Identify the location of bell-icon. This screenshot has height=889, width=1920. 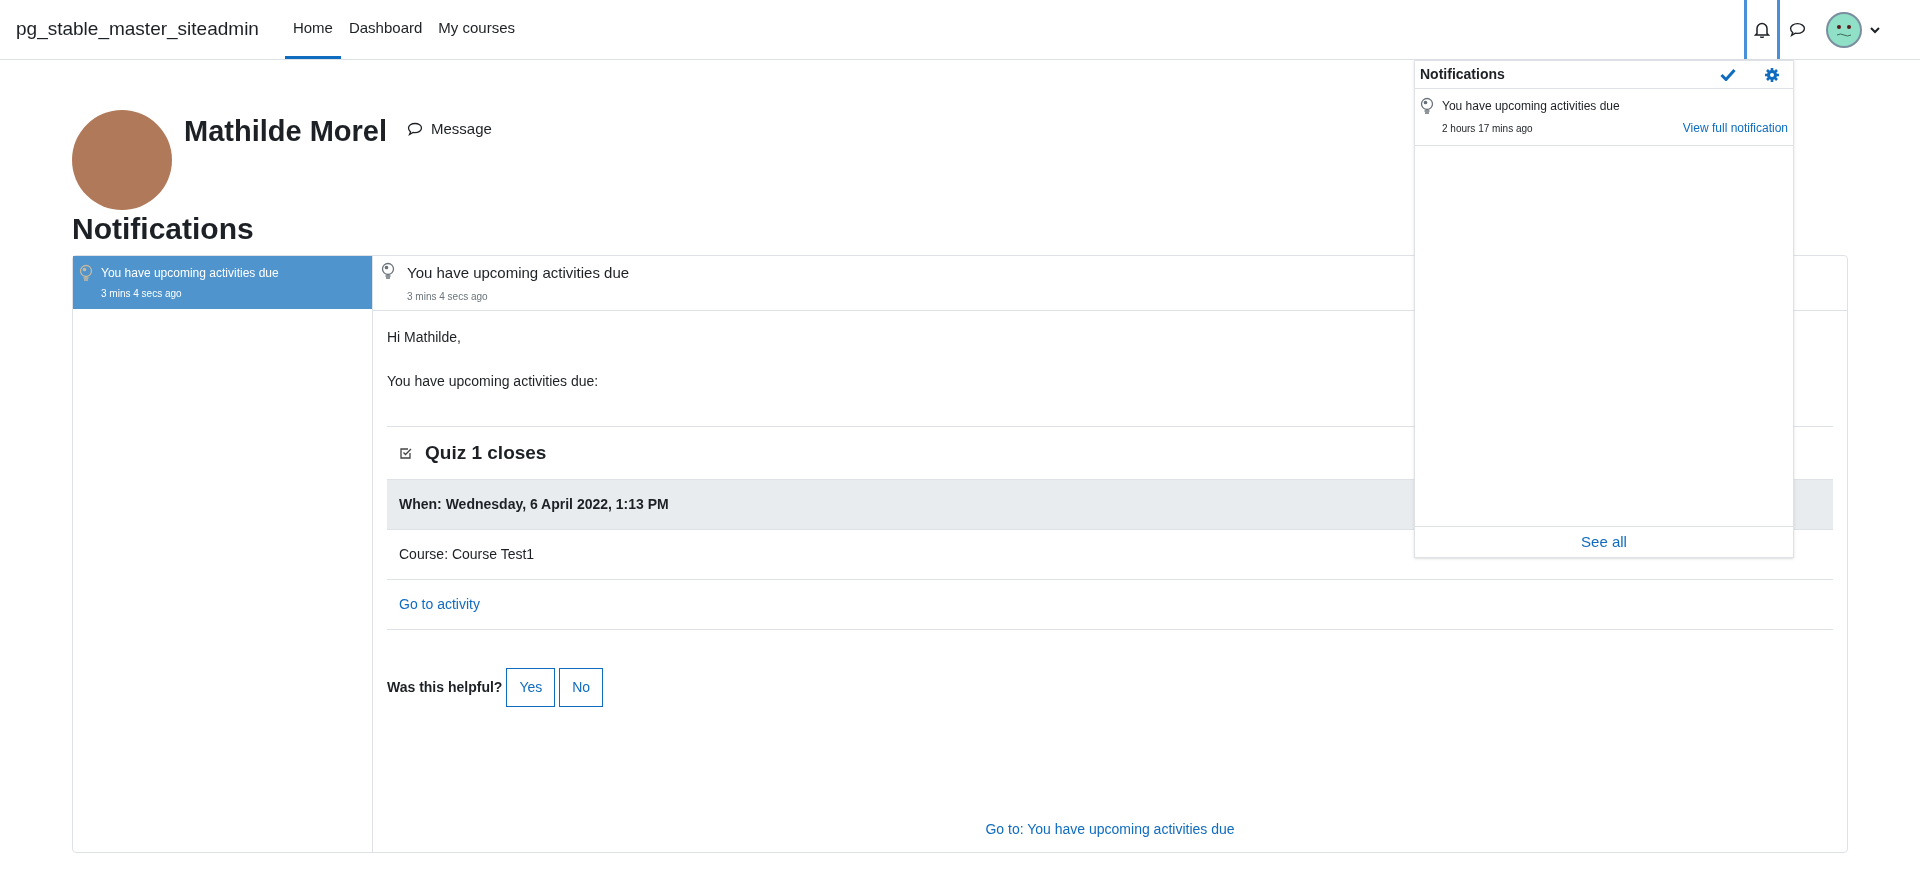
(1762, 29).